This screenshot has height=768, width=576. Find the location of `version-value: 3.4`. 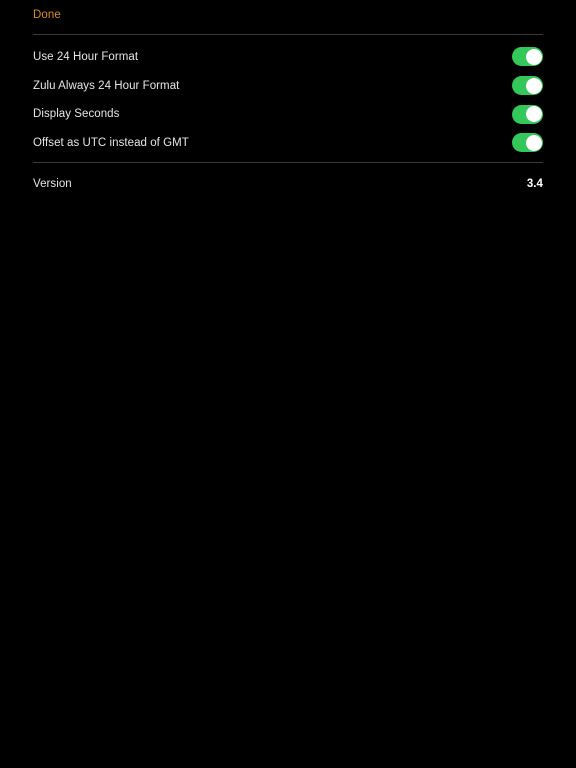

version-value: 3.4 is located at coordinates (534, 184).